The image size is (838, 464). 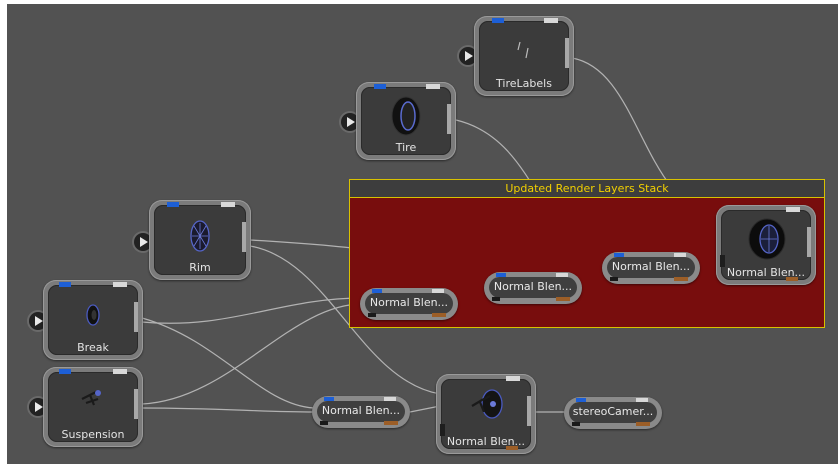 I want to click on node-suspension: Suspension, so click(x=93, y=407).